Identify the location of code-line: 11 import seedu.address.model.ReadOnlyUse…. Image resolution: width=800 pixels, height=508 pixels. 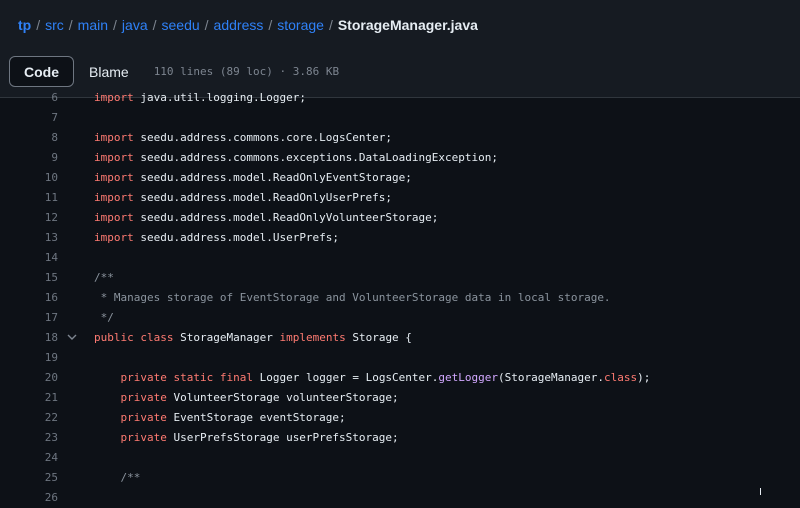
(400, 198).